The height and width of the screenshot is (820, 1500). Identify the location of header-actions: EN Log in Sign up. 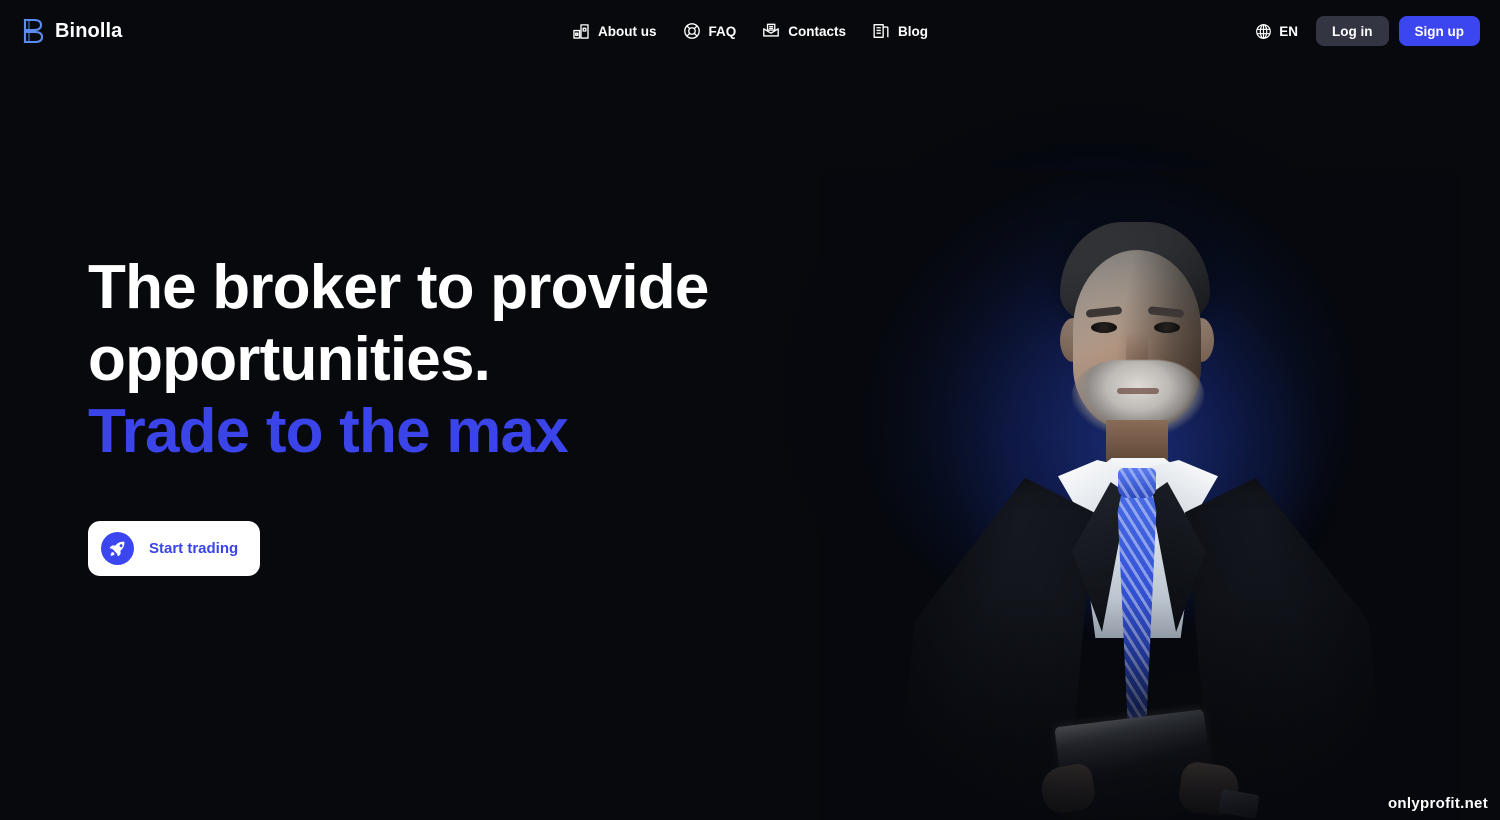
(1367, 31).